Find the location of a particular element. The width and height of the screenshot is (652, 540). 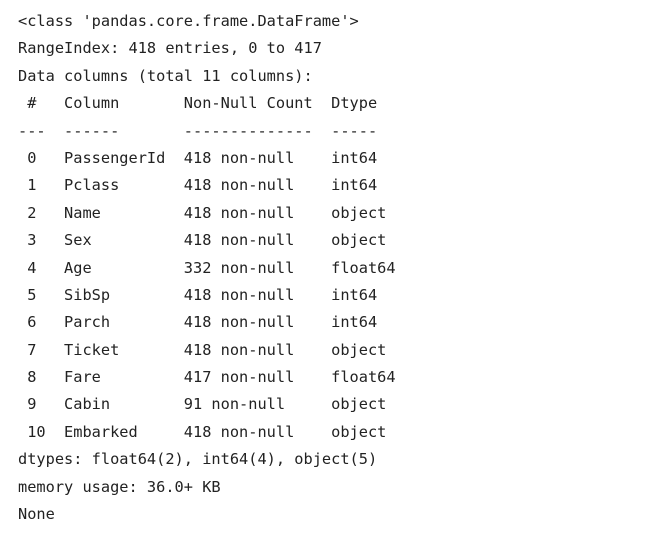

dtypes-line: dtypes: float64(2), int64(4), object(5) is located at coordinates (198, 459).